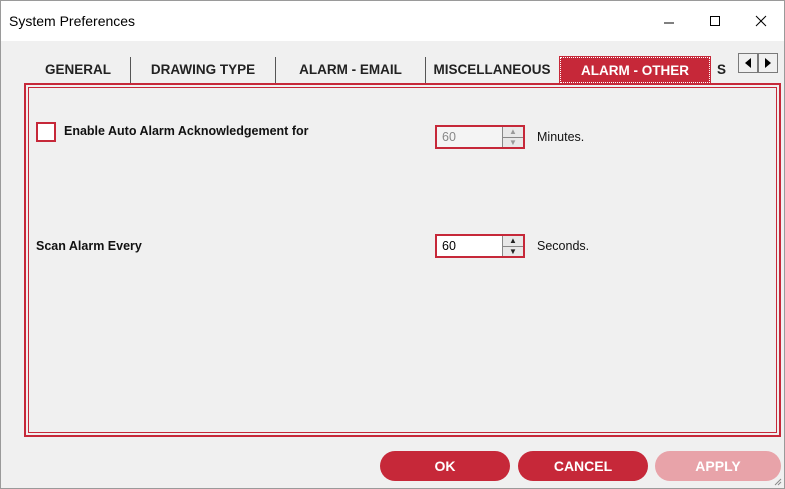 This screenshot has width=785, height=489. What do you see at coordinates (491, 70) in the screenshot?
I see `tab-miscellaneous: MISCELLANEOUS` at bounding box center [491, 70].